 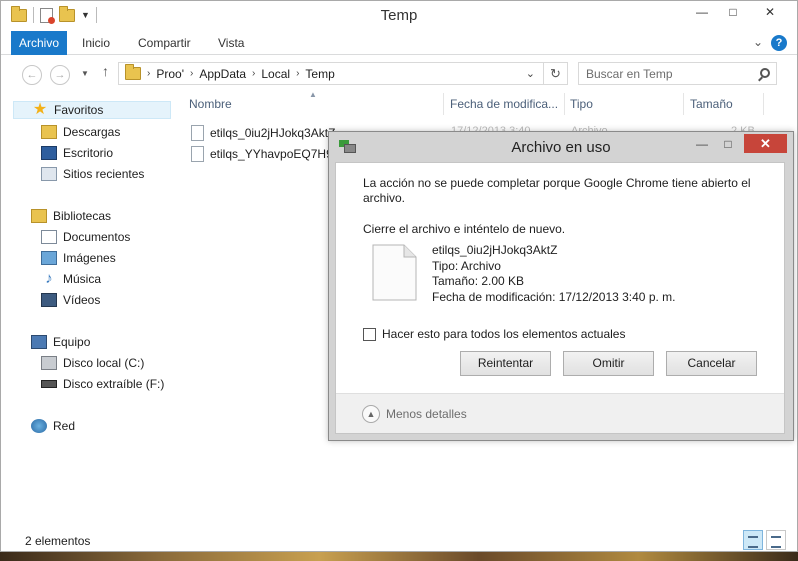 What do you see at coordinates (466, 265) in the screenshot?
I see `info-file-type: Tipo: Archivo` at bounding box center [466, 265].